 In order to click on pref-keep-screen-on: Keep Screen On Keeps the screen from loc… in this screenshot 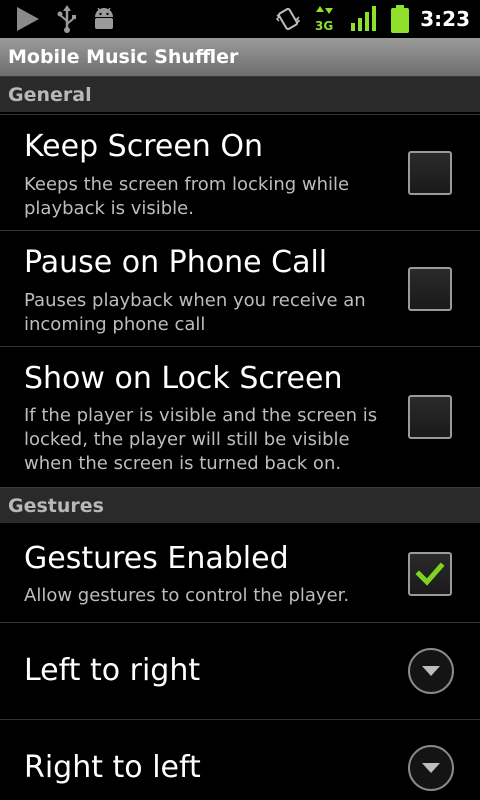, I will do `click(240, 172)`.